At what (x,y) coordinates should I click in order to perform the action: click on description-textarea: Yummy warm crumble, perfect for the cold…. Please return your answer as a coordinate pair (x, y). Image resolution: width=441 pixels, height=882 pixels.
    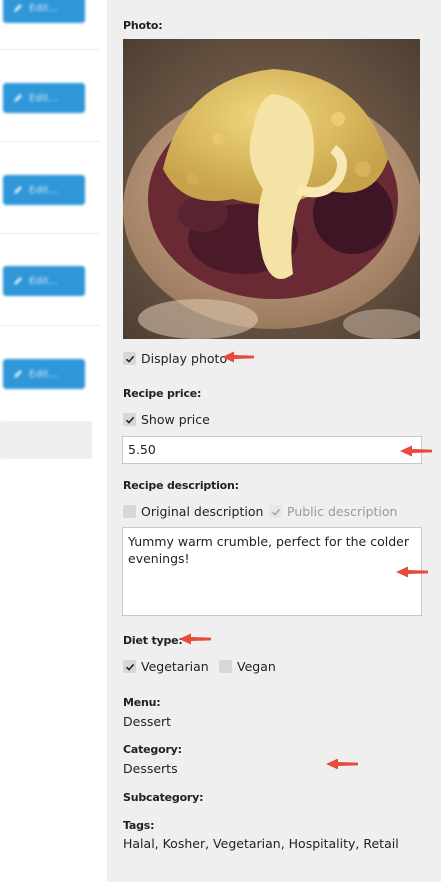
    Looking at the image, I should click on (272, 571).